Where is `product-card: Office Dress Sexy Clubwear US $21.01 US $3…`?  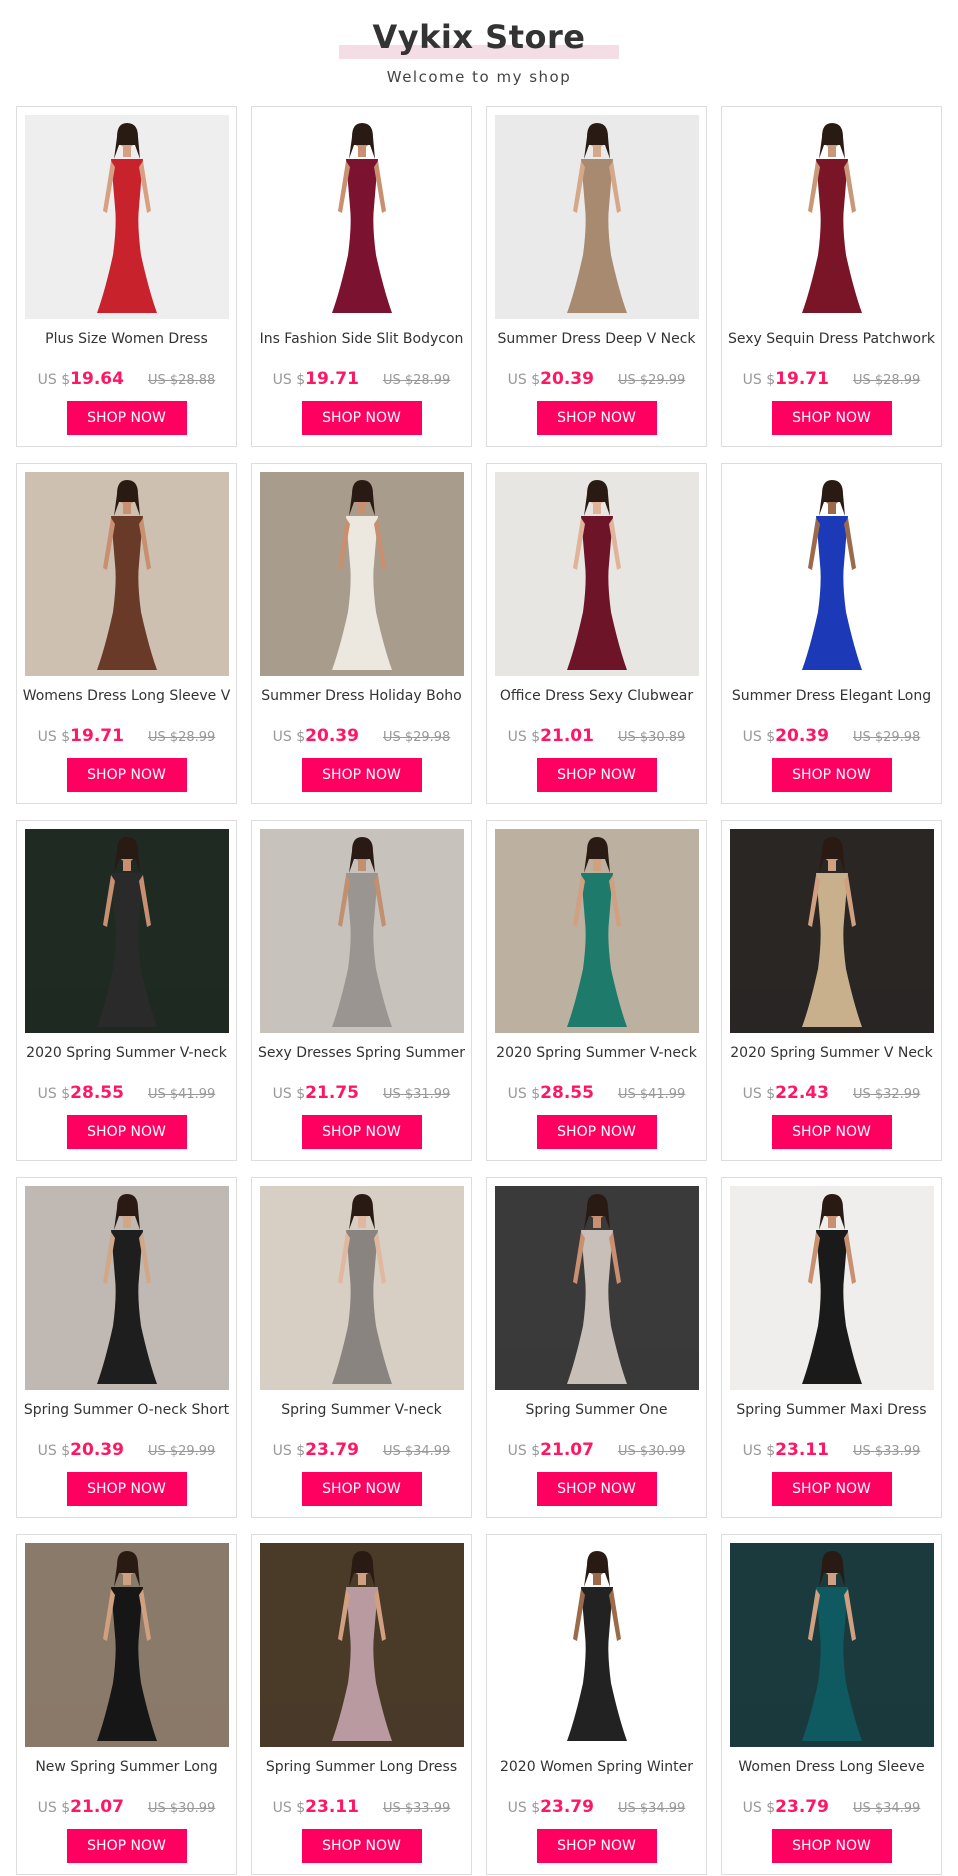
product-card: Office Dress Sexy Clubwear US $21.01 US $3… is located at coordinates (596, 633).